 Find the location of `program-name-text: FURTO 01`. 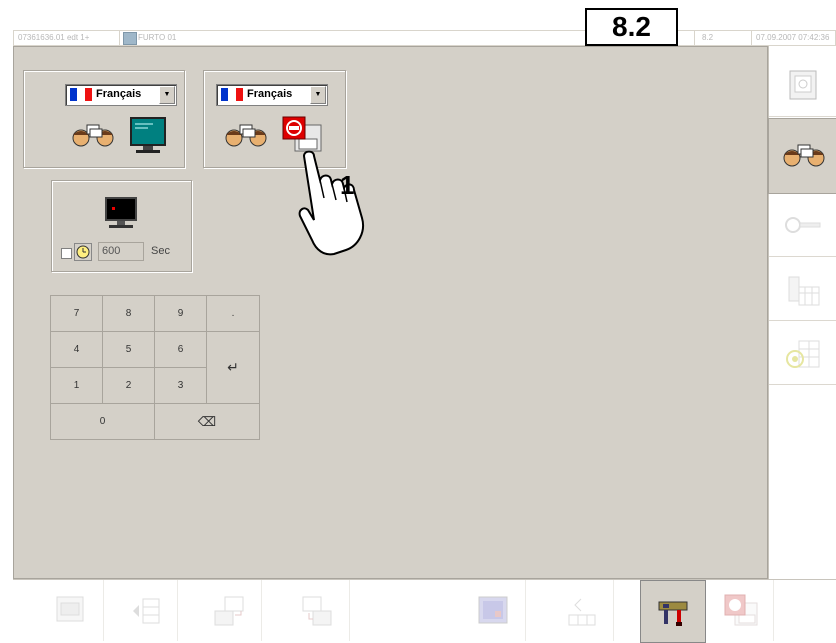

program-name-text: FURTO 01 is located at coordinates (157, 37).